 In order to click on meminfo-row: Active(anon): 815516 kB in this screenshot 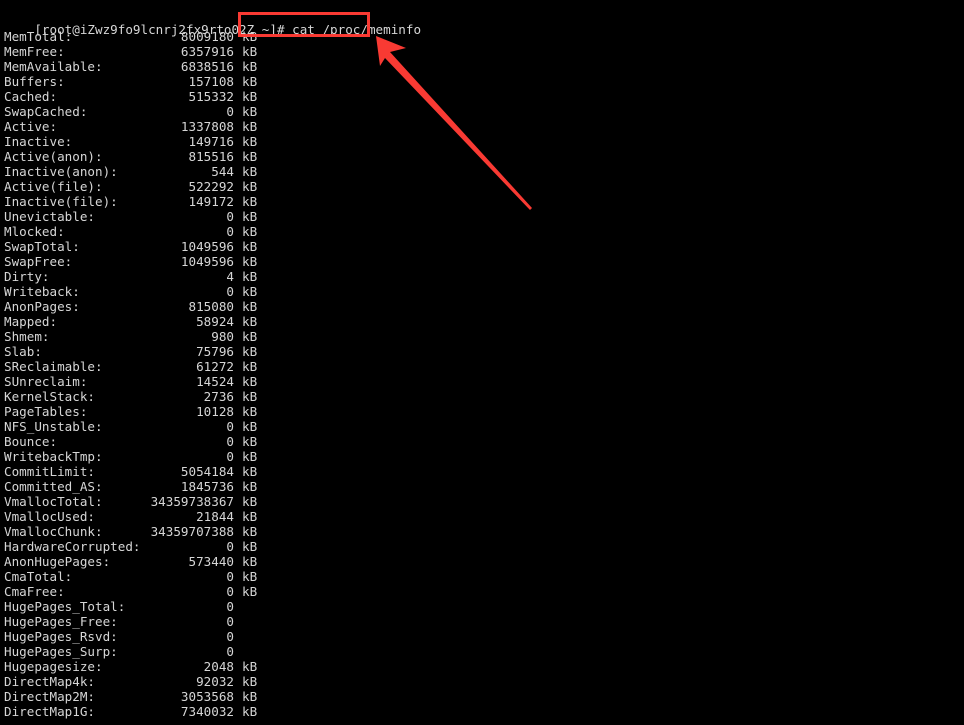, I will do `click(484, 156)`.